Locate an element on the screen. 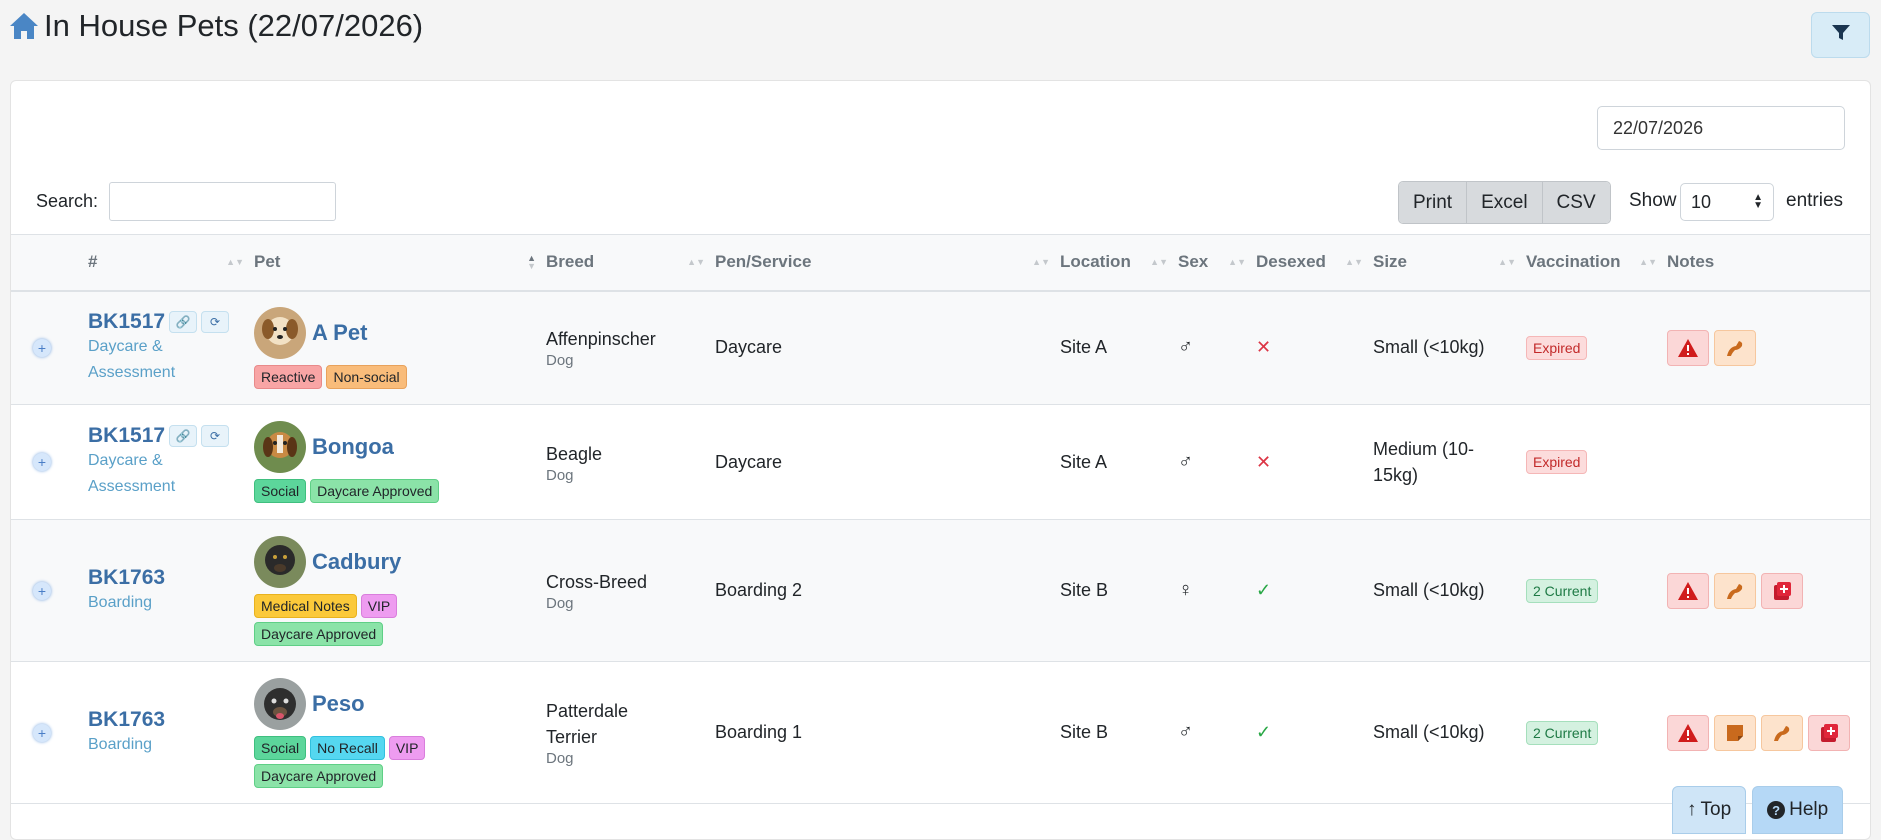  size: Small (<10kg) is located at coordinates (1429, 732).